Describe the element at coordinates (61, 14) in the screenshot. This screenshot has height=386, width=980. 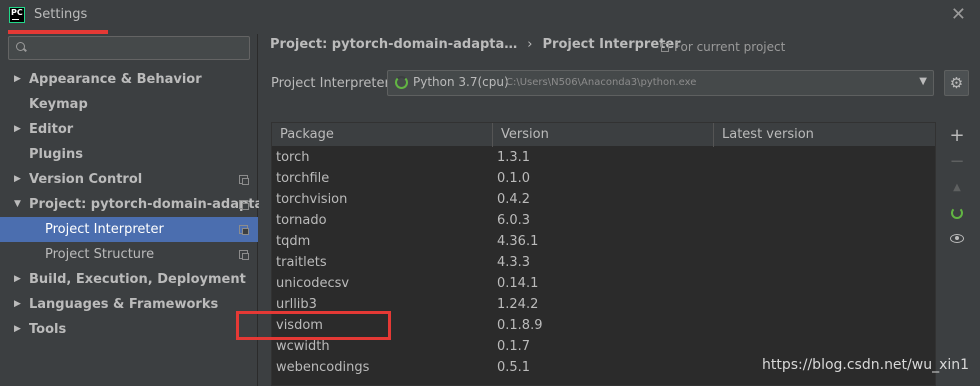
I see `window-title: Settings` at that location.